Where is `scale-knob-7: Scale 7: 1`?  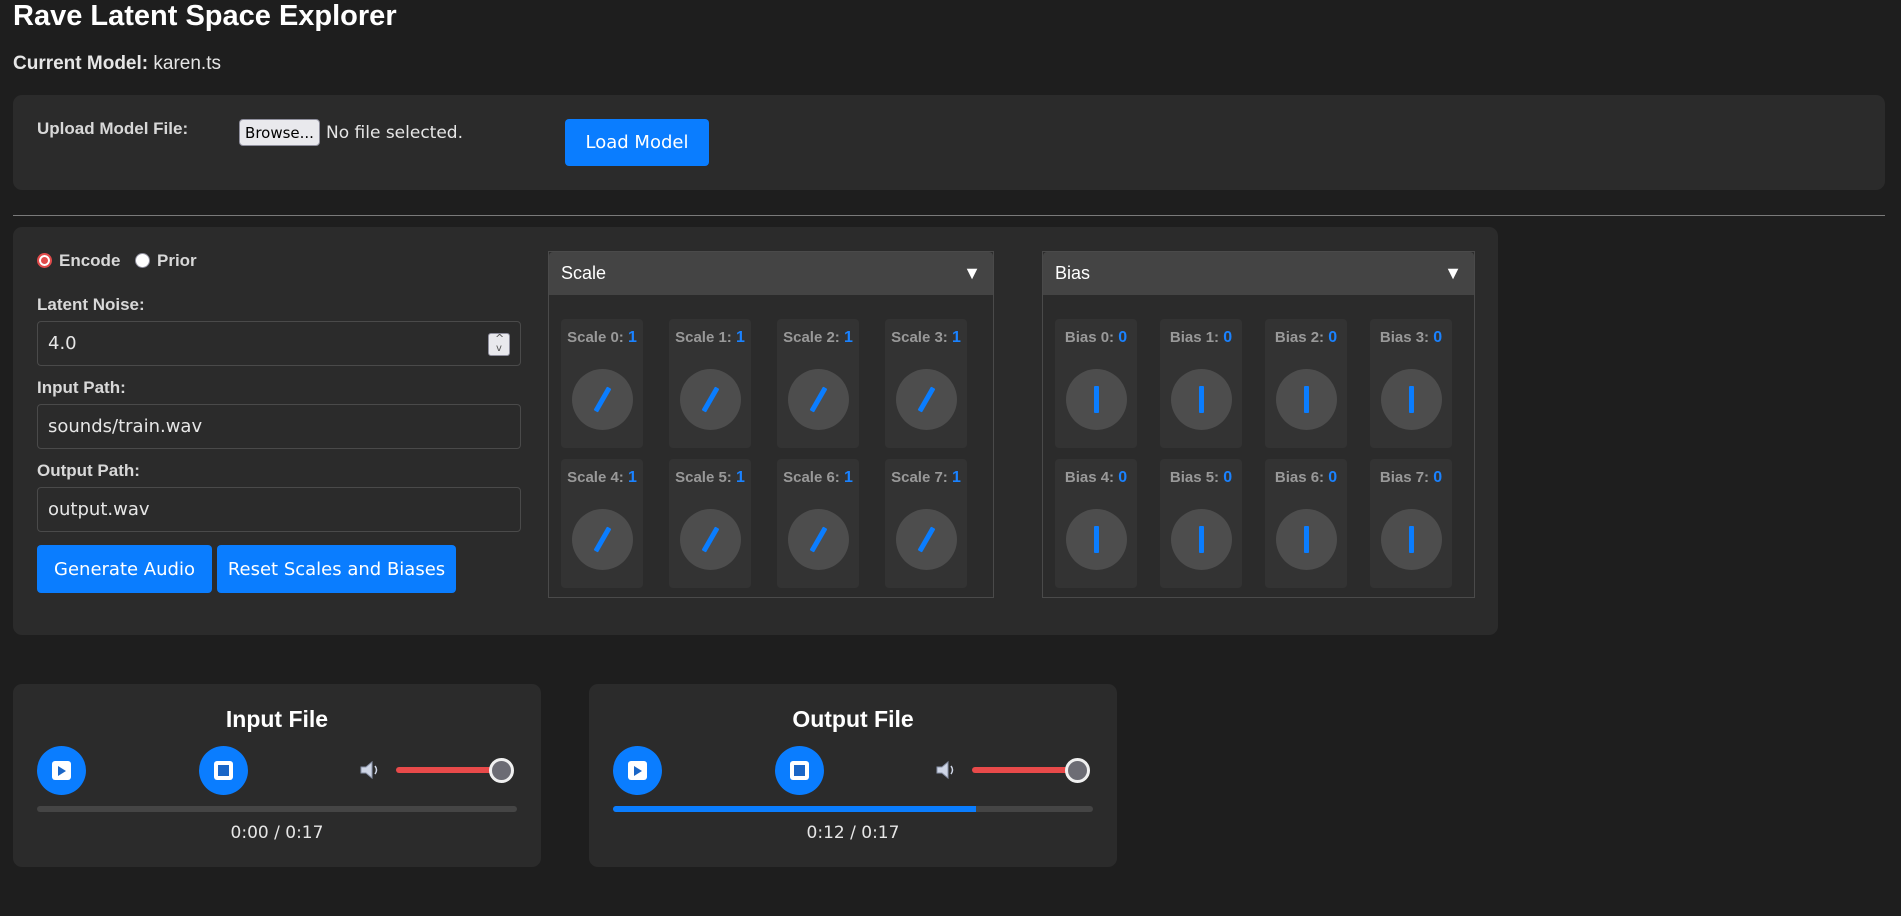
scale-knob-7: Scale 7: 1 is located at coordinates (926, 523).